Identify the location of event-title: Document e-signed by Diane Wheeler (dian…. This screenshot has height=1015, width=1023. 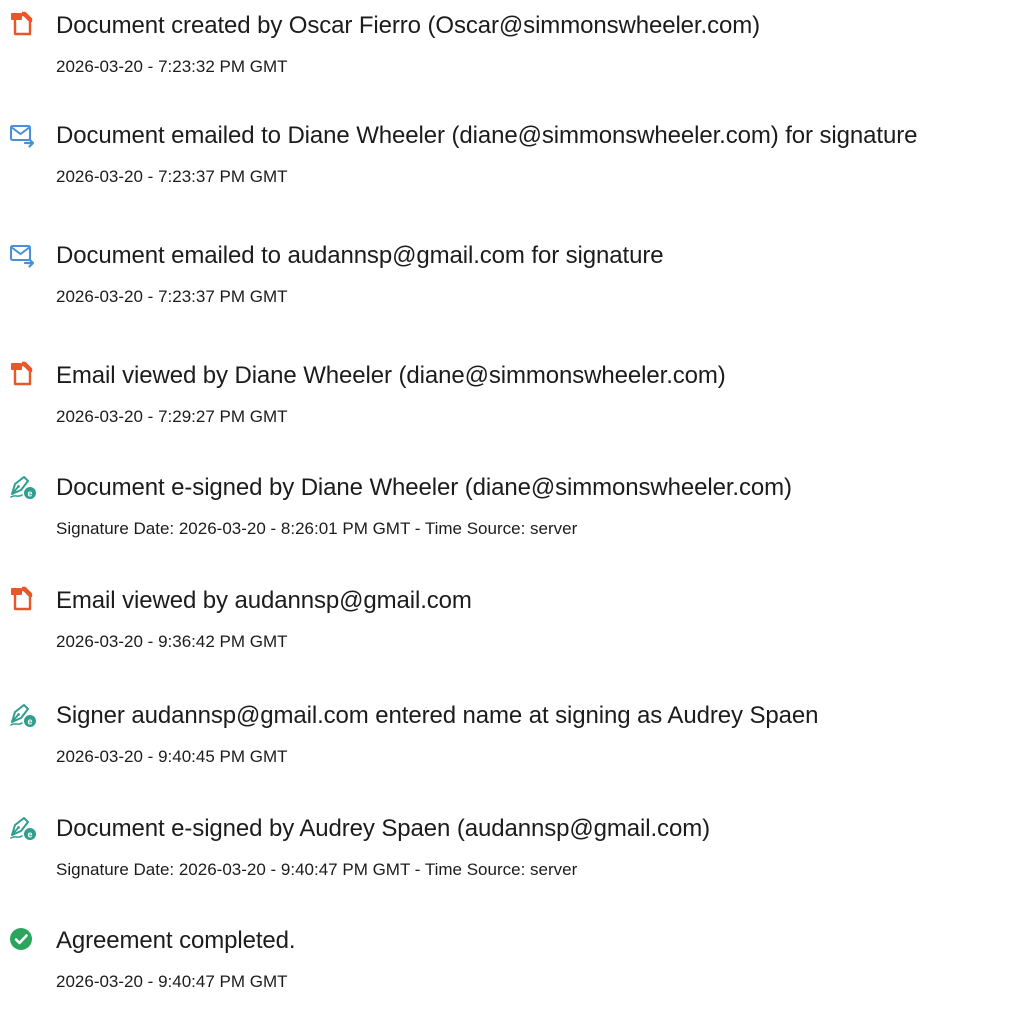
(424, 487).